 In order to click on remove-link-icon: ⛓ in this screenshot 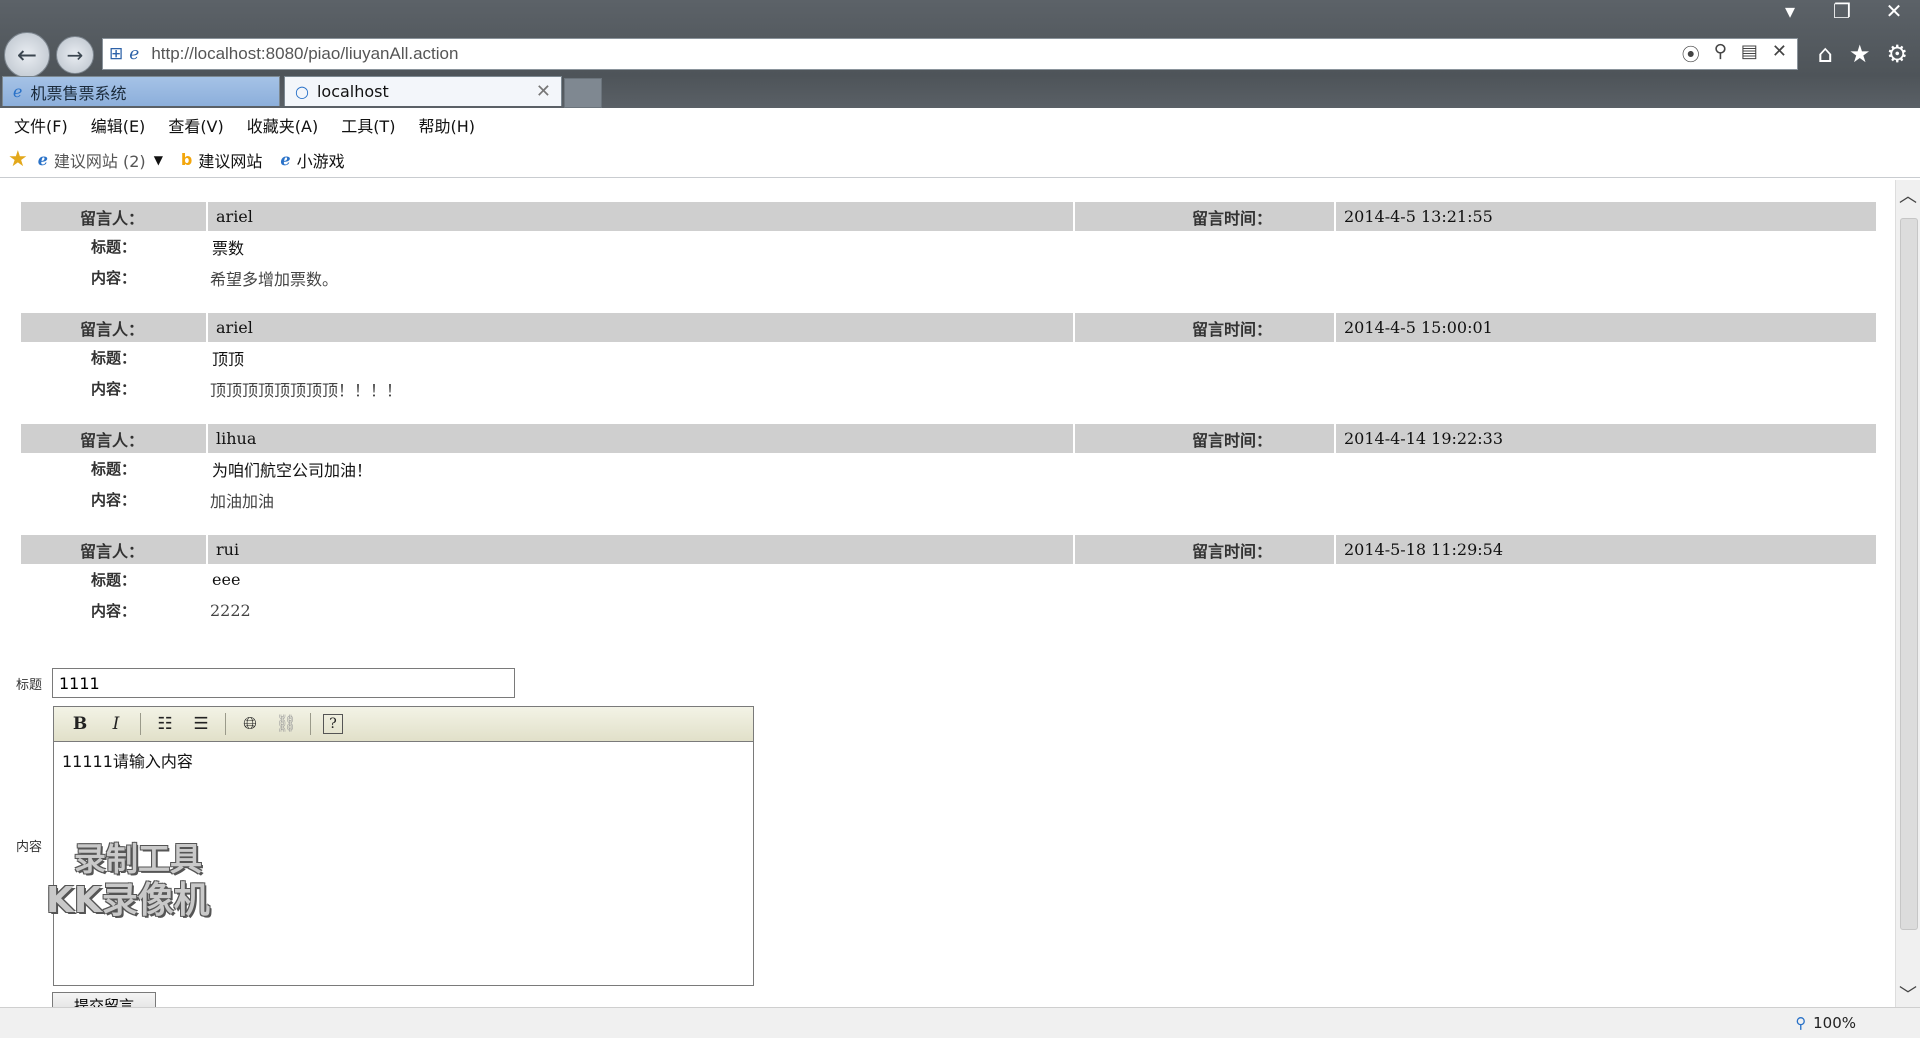, I will do `click(286, 724)`.